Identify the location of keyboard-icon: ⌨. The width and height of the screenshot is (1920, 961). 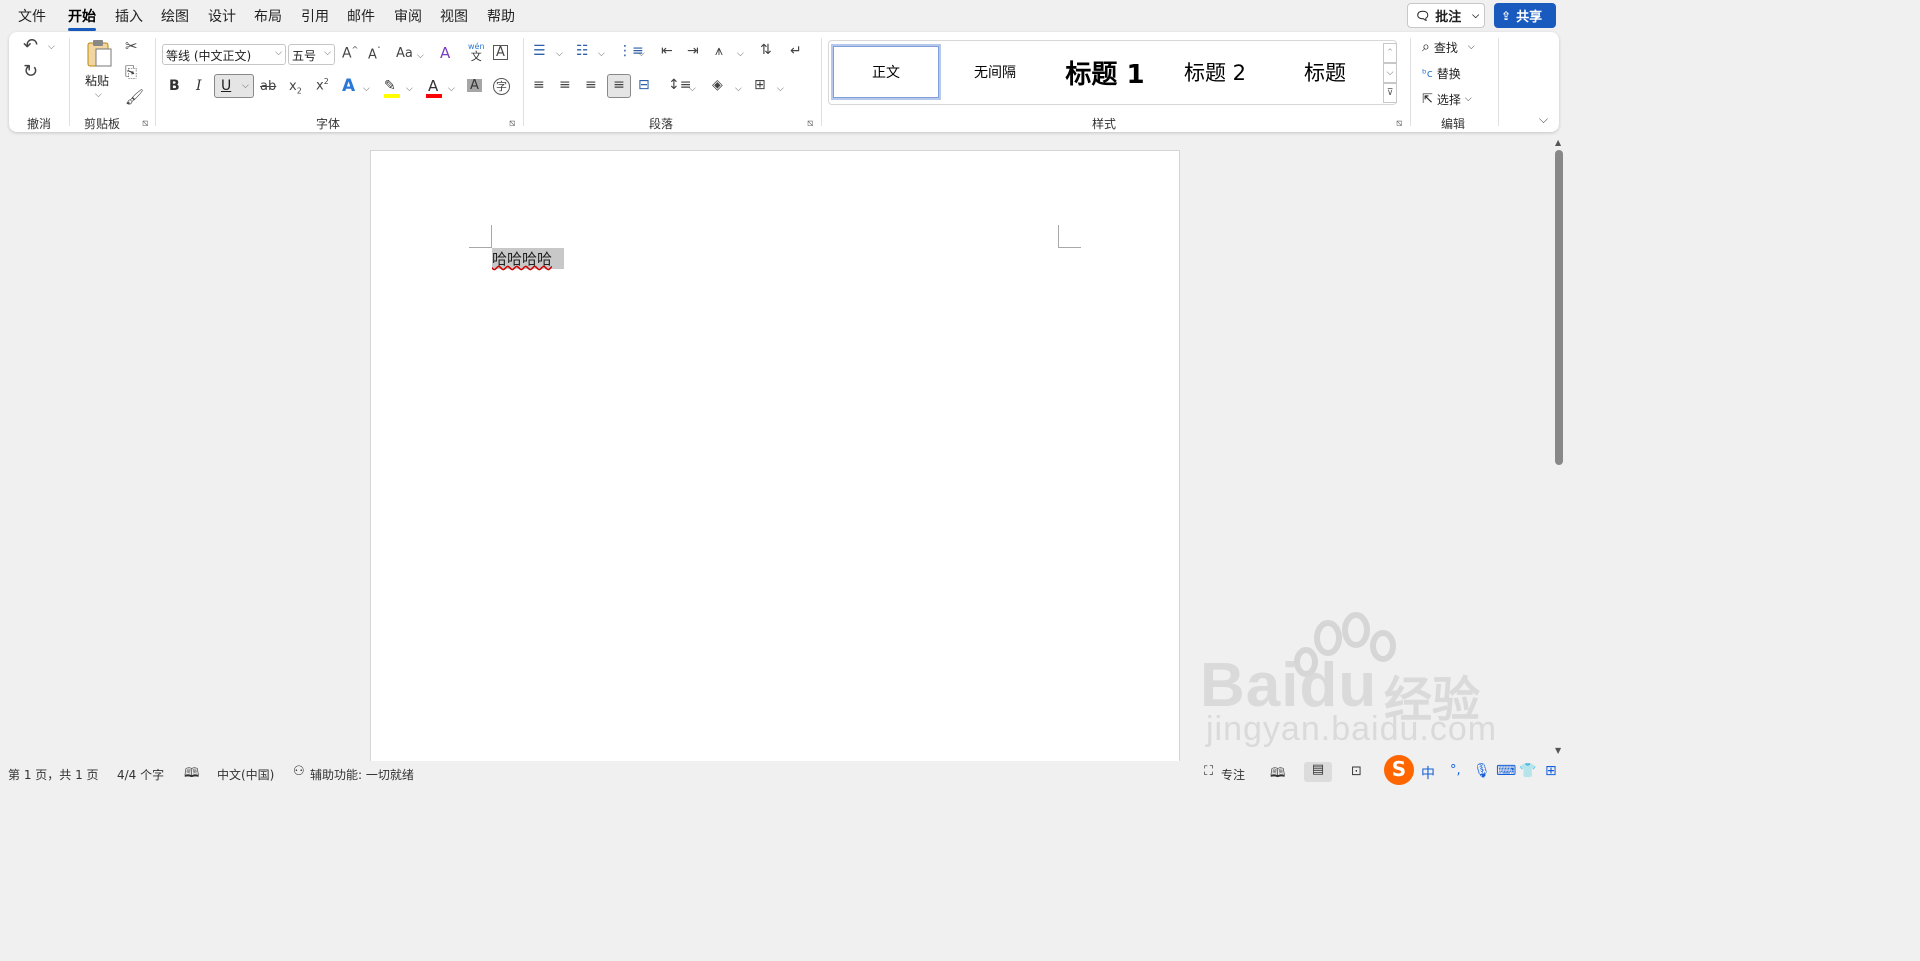
(1506, 771).